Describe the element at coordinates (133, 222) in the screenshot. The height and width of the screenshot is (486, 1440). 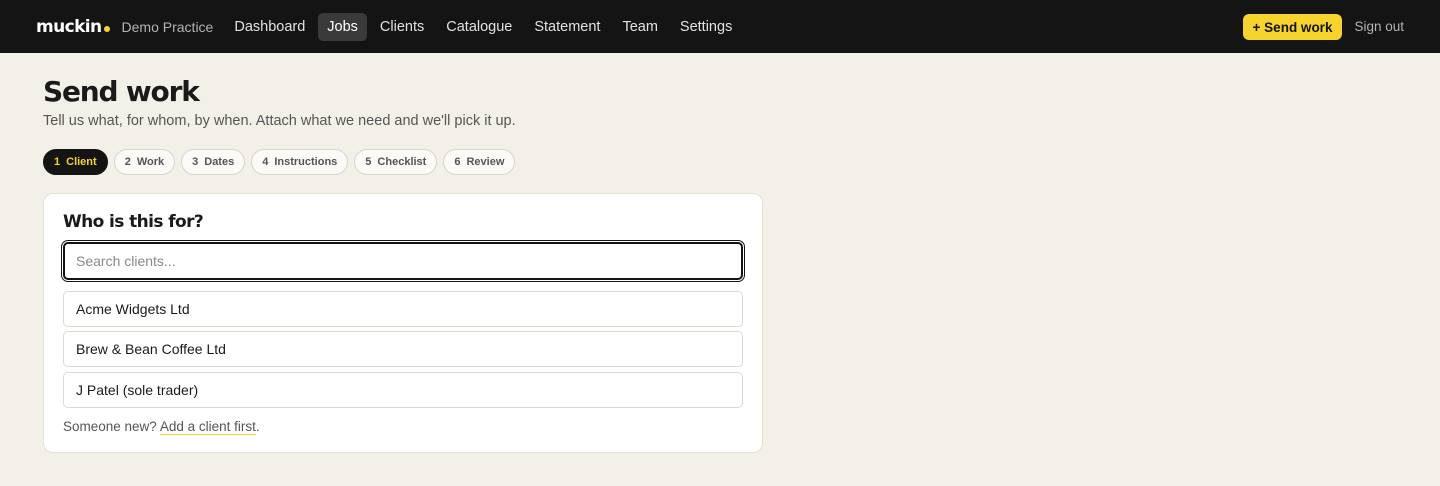
I see `card-title: Who is this for?` at that location.